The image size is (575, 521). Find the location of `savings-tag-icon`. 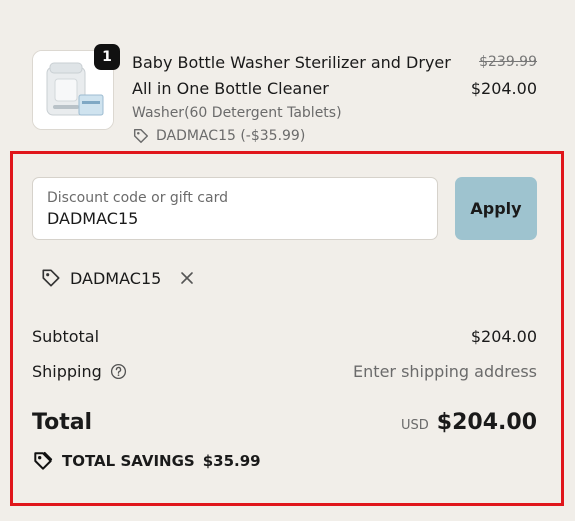

savings-tag-icon is located at coordinates (43, 460).